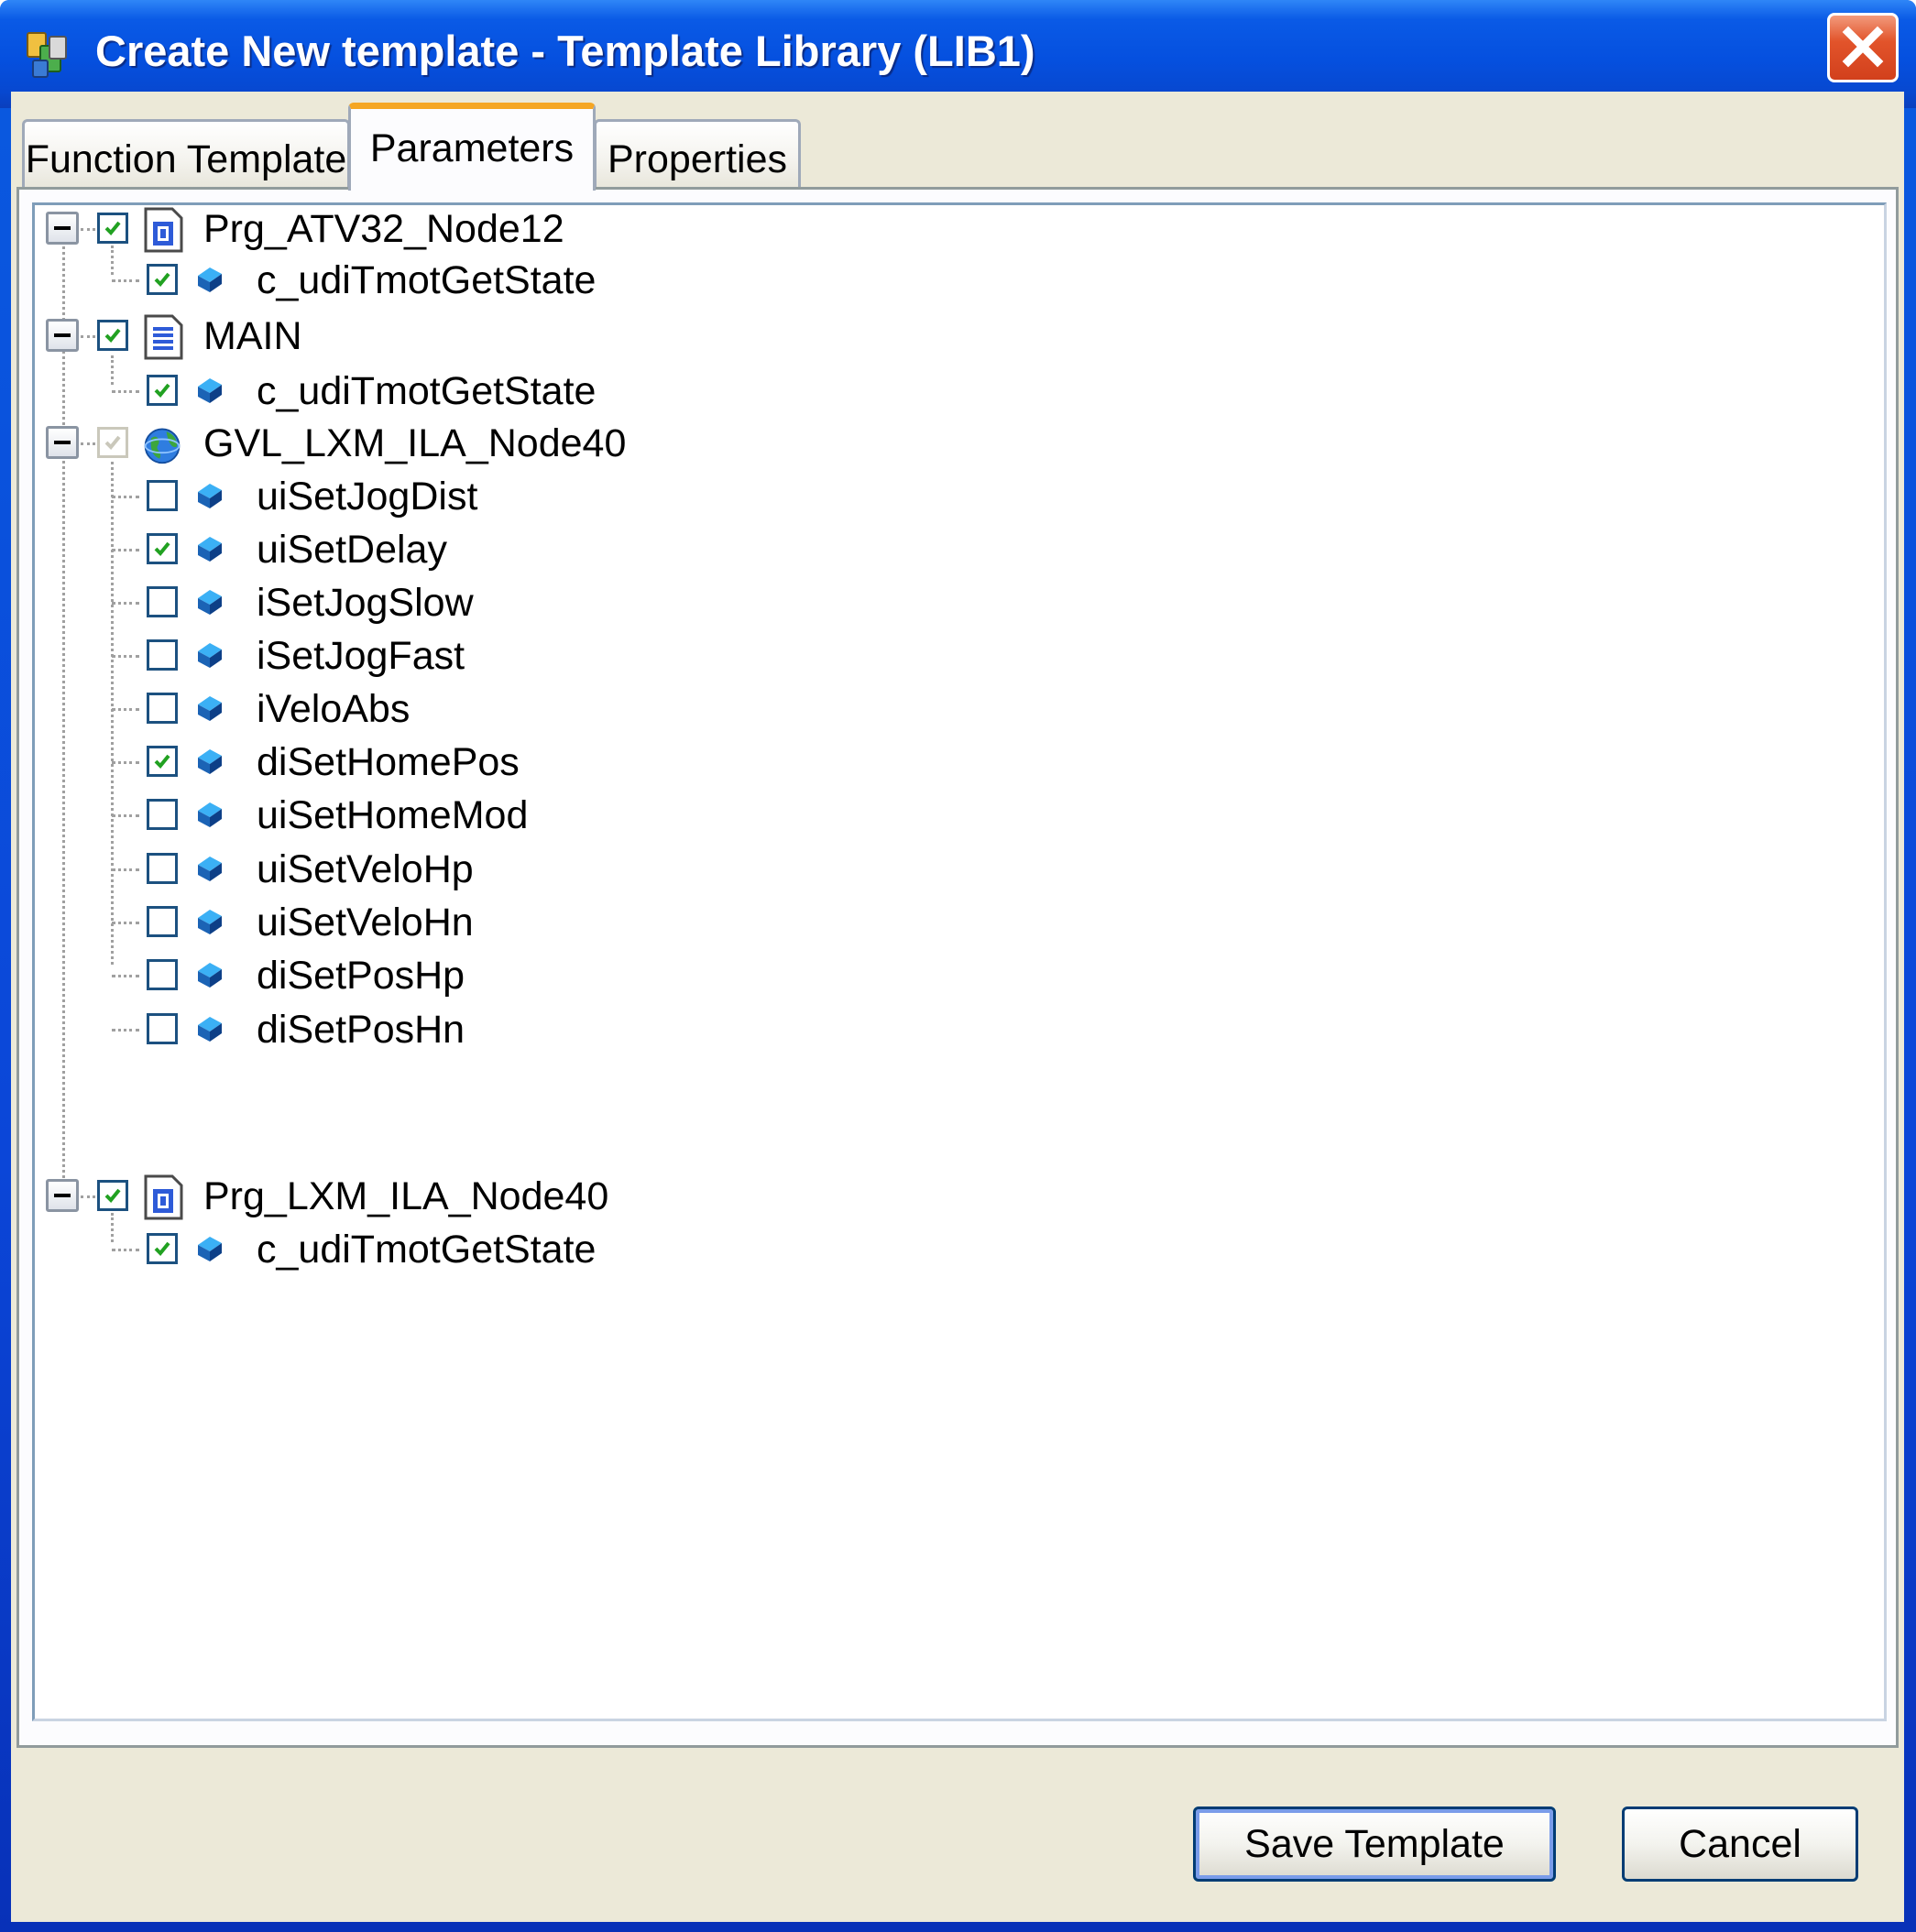 This screenshot has height=1932, width=1916. Describe the element at coordinates (365, 869) in the screenshot. I see `variable-label: uiSetVeloHp` at that location.